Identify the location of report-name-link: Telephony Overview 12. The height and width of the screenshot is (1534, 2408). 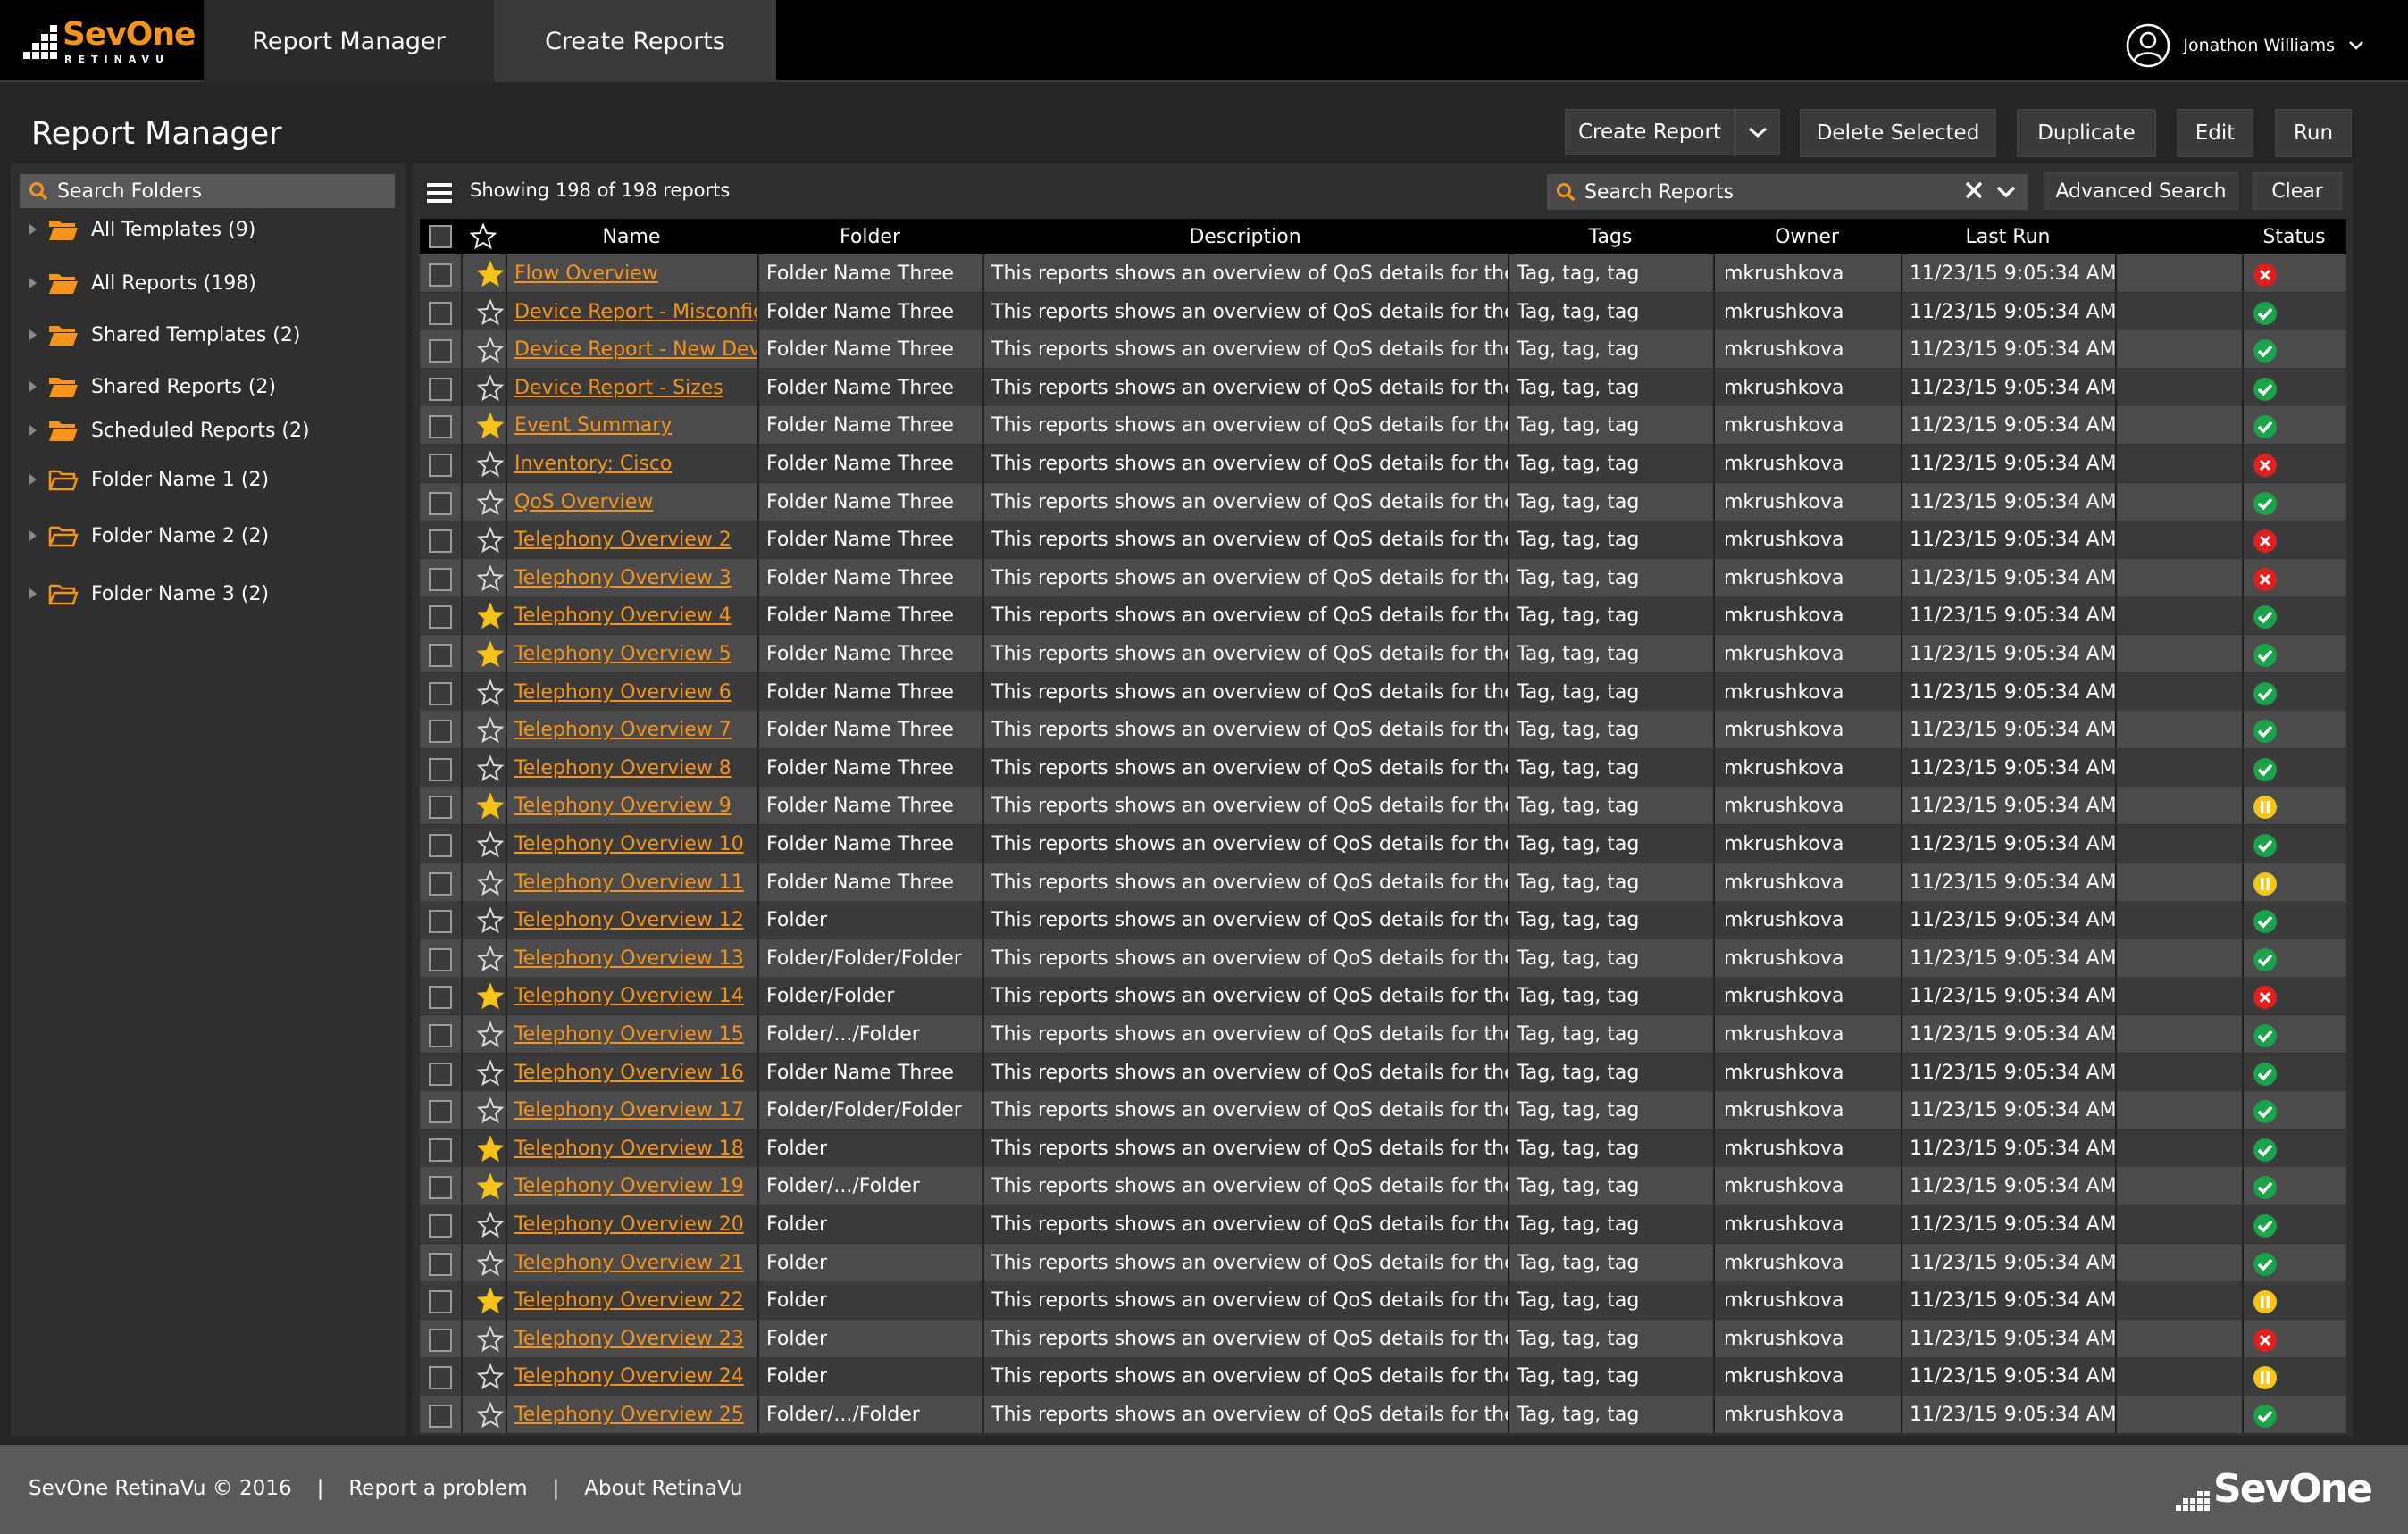
(635, 919).